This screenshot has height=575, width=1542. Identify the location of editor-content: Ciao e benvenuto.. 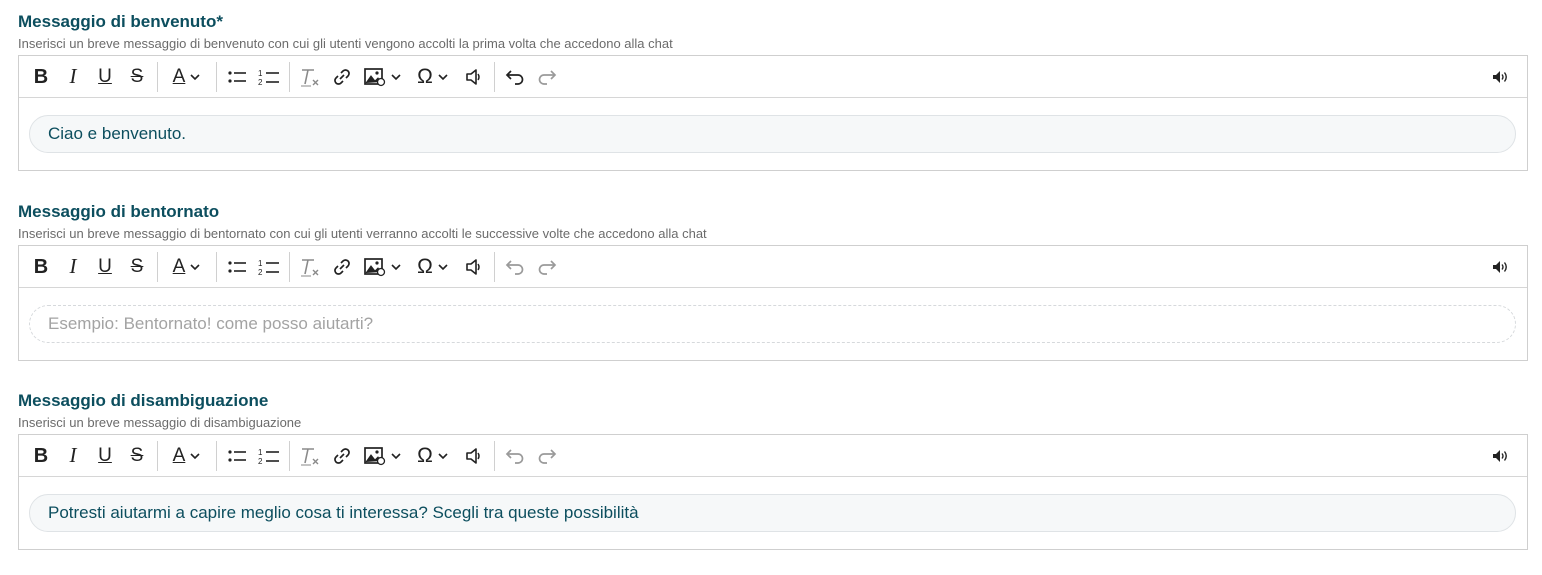
(772, 134).